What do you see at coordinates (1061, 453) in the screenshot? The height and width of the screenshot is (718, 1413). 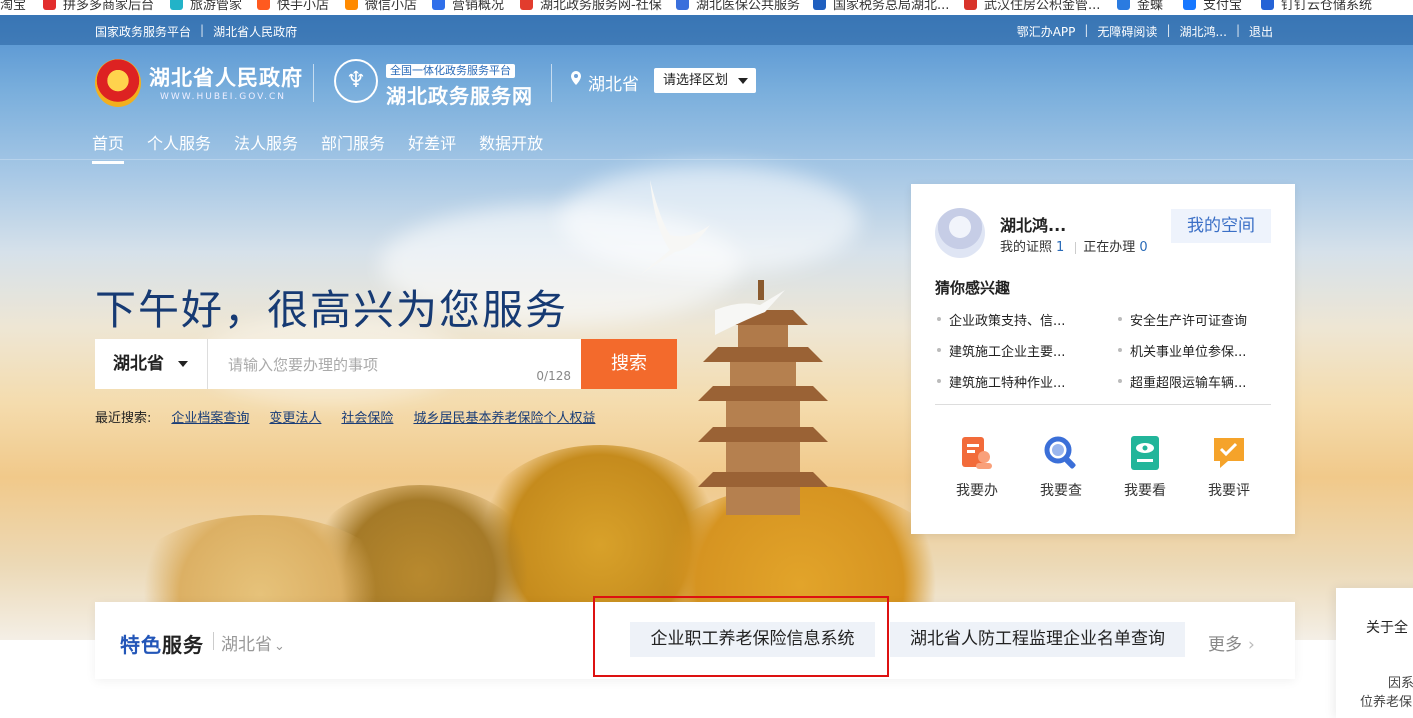 I see `magnifier-icon` at bounding box center [1061, 453].